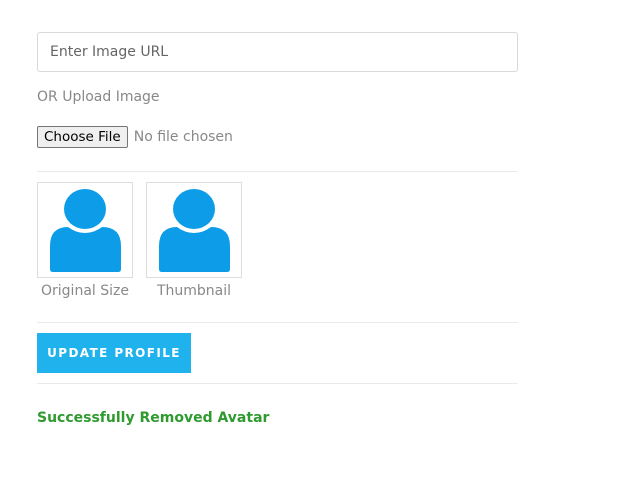  I want to click on image-url-input, so click(277, 52).